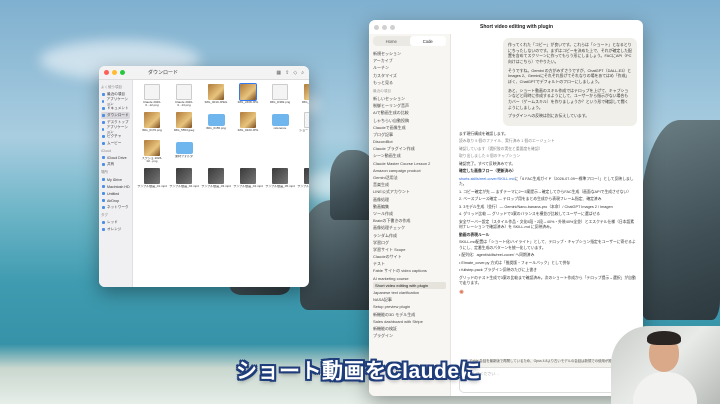 The height and width of the screenshot is (404, 720). Describe the element at coordinates (216, 125) in the screenshot. I see `file-item: IMG_0155.png` at that location.